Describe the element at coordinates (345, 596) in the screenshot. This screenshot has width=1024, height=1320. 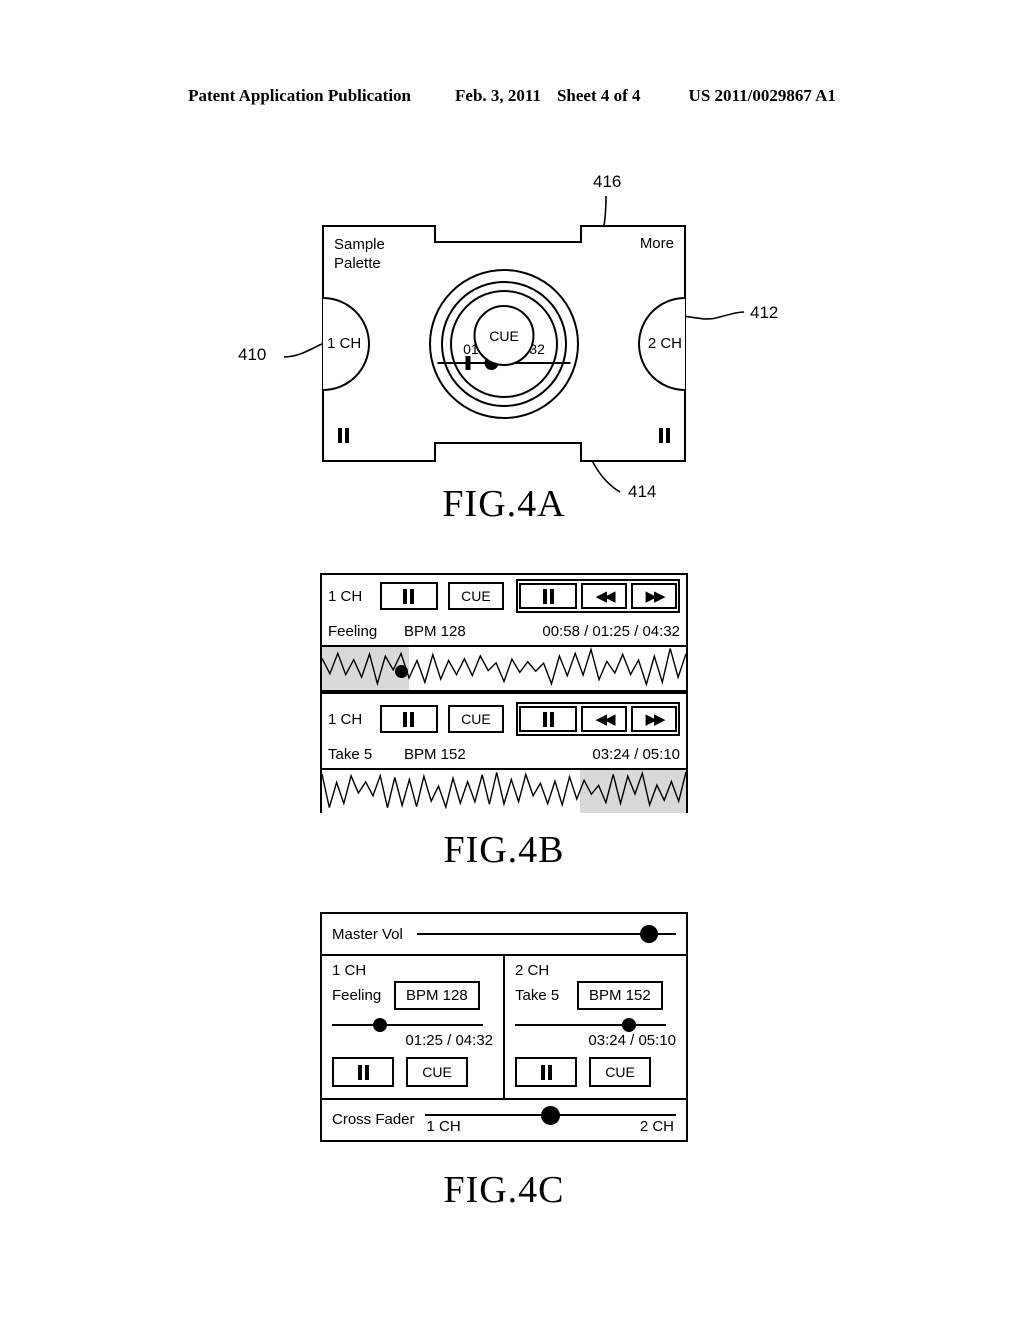
I see `deck-1-channel-label: 1 CH` at that location.